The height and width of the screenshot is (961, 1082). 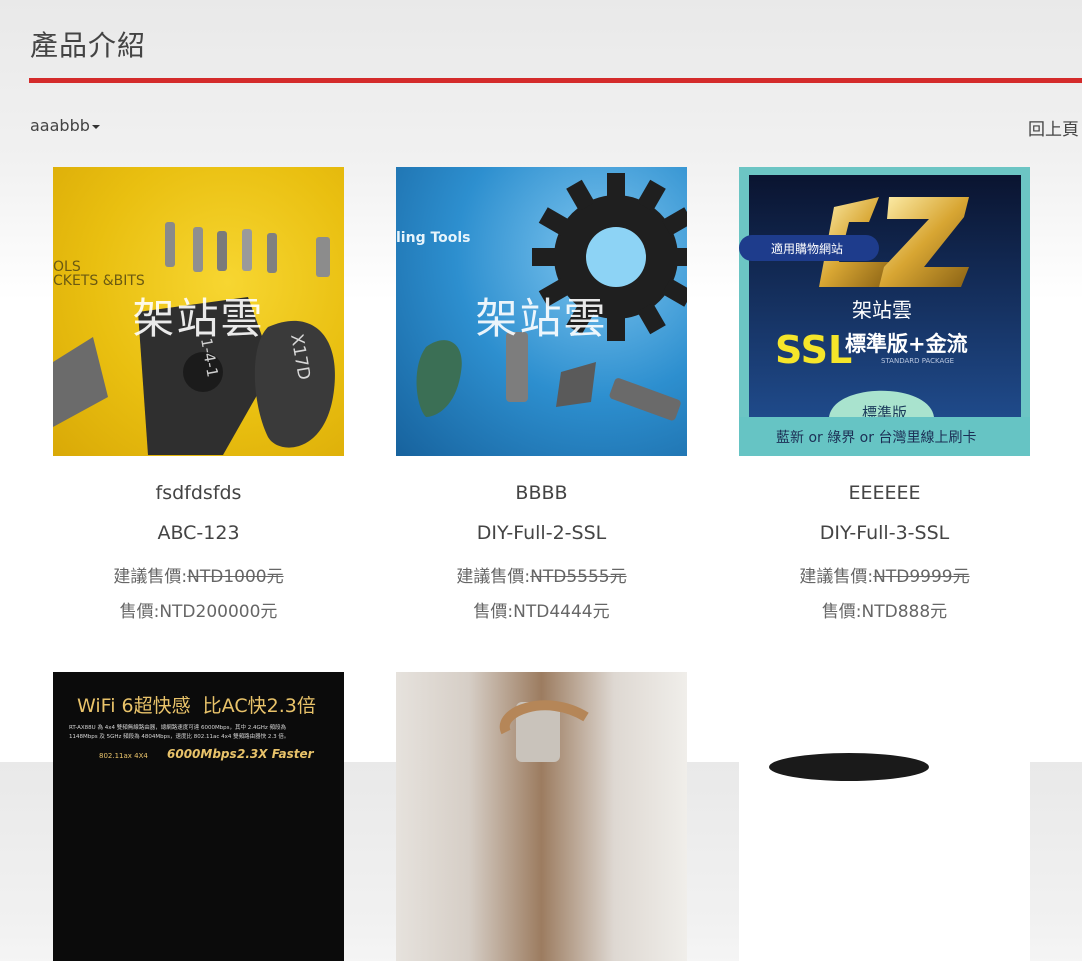 What do you see at coordinates (60, 125) in the screenshot?
I see `category-dropdown-label: aaabbb` at bounding box center [60, 125].